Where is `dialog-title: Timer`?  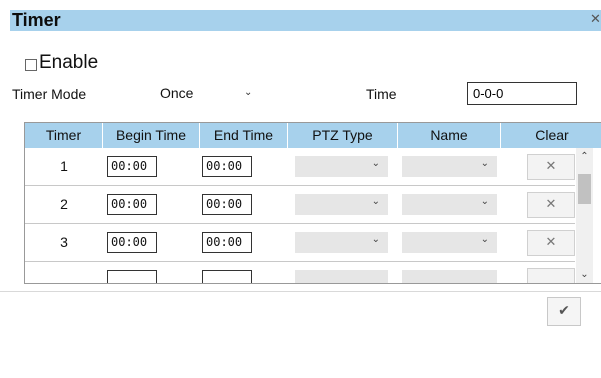 dialog-title: Timer is located at coordinates (36, 20).